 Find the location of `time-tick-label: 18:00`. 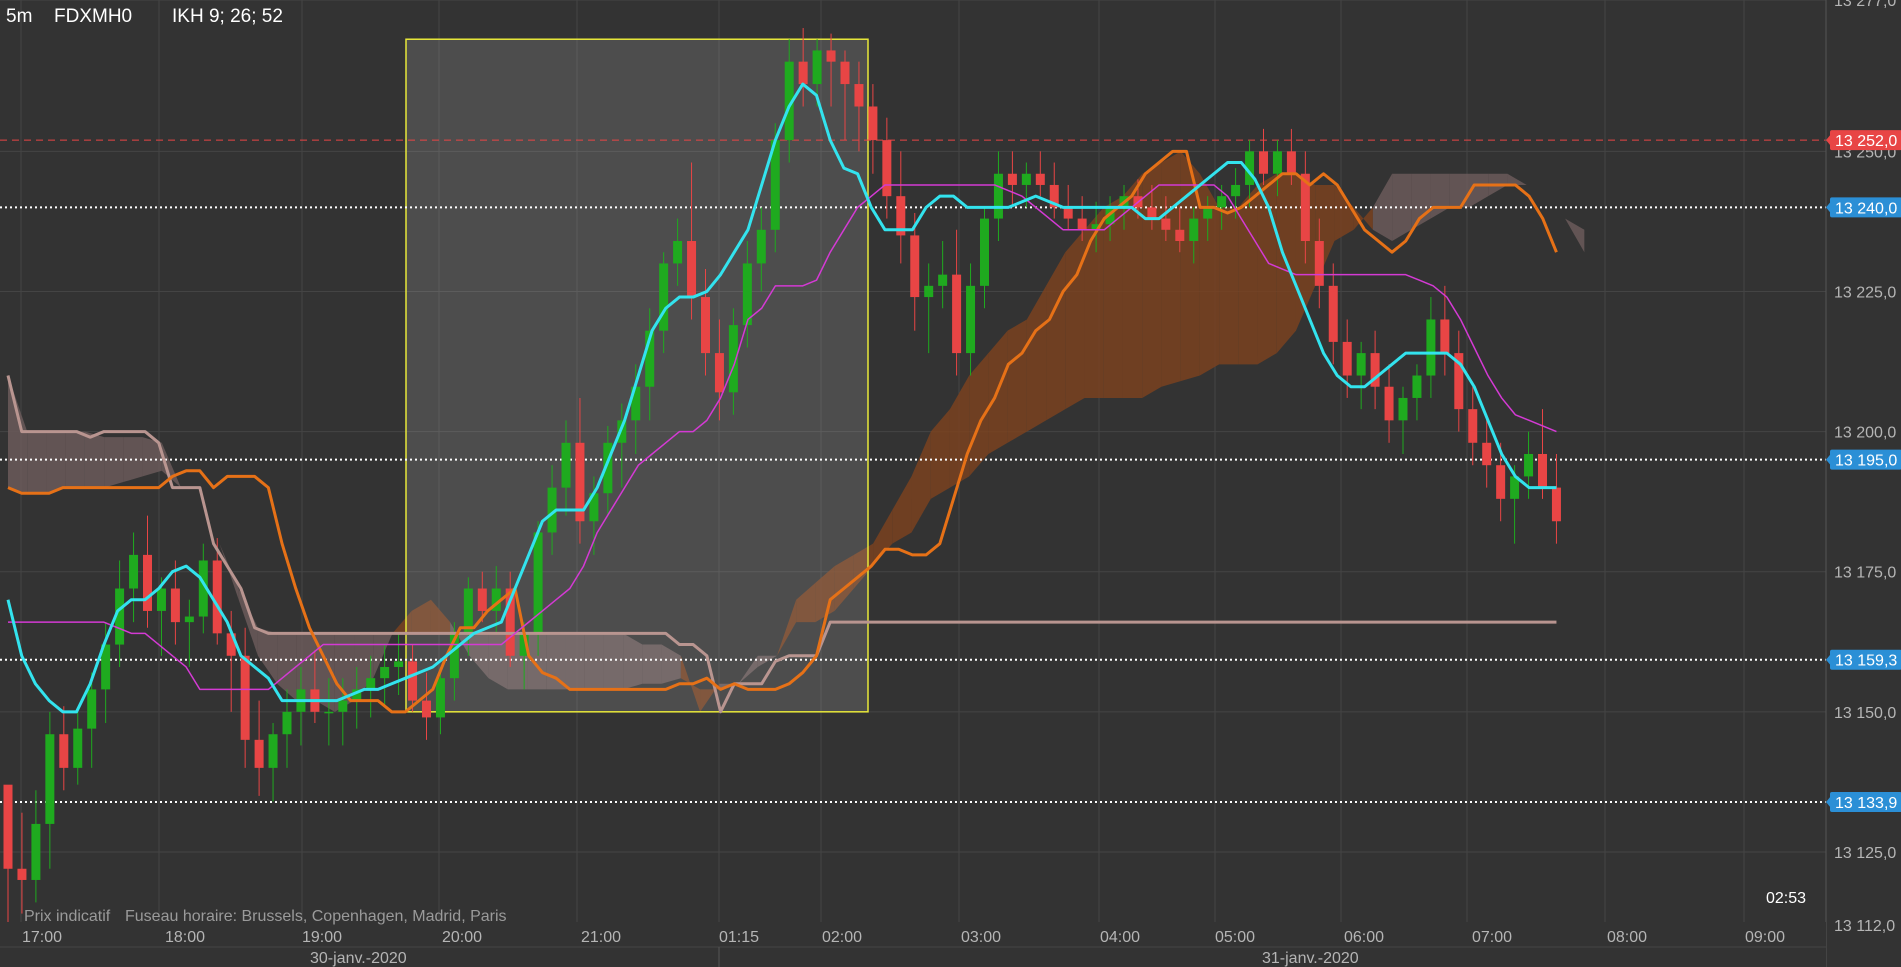

time-tick-label: 18:00 is located at coordinates (185, 937).